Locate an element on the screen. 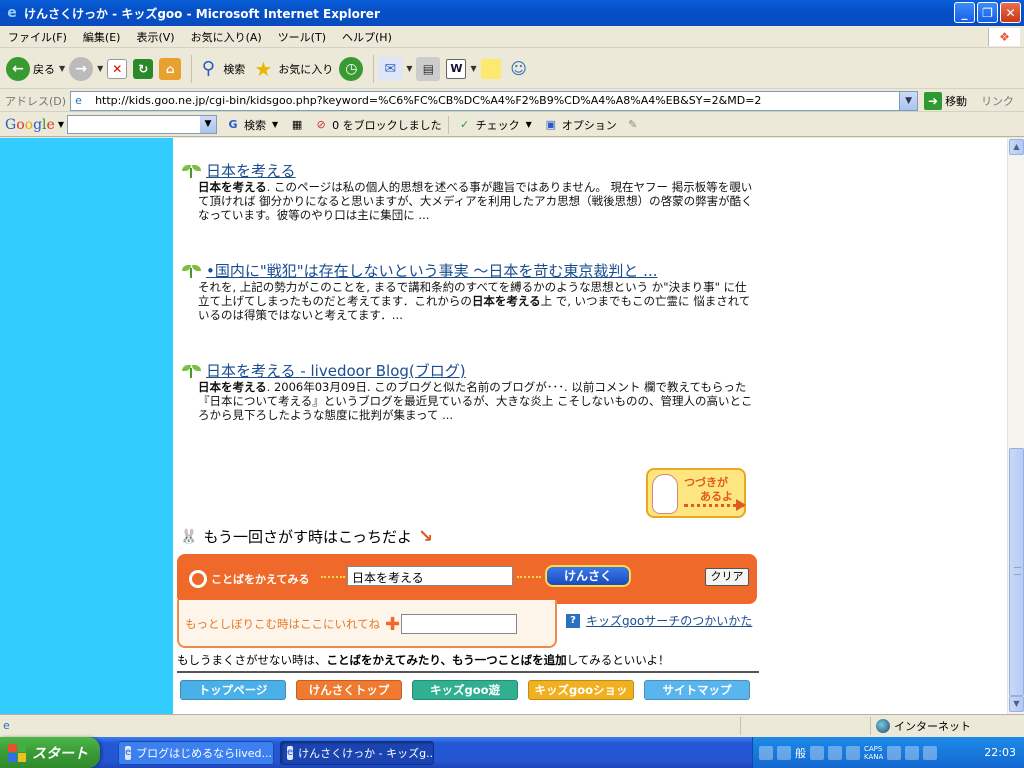  keyboard-icon is located at coordinates (766, 752).